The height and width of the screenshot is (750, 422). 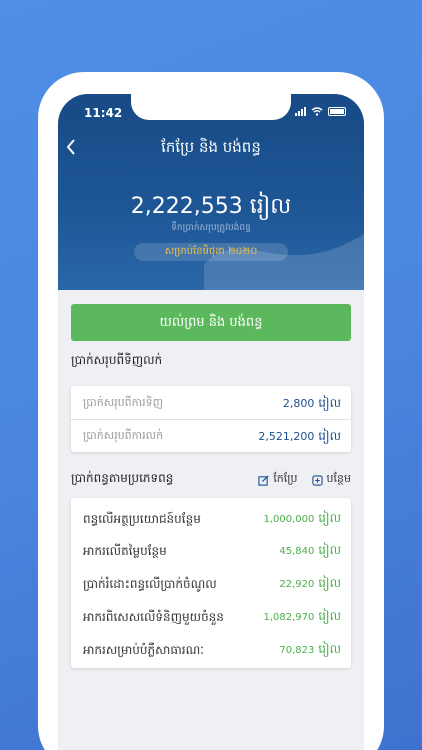 I want to click on row-value: 45,840 រៀល, so click(x=310, y=550).